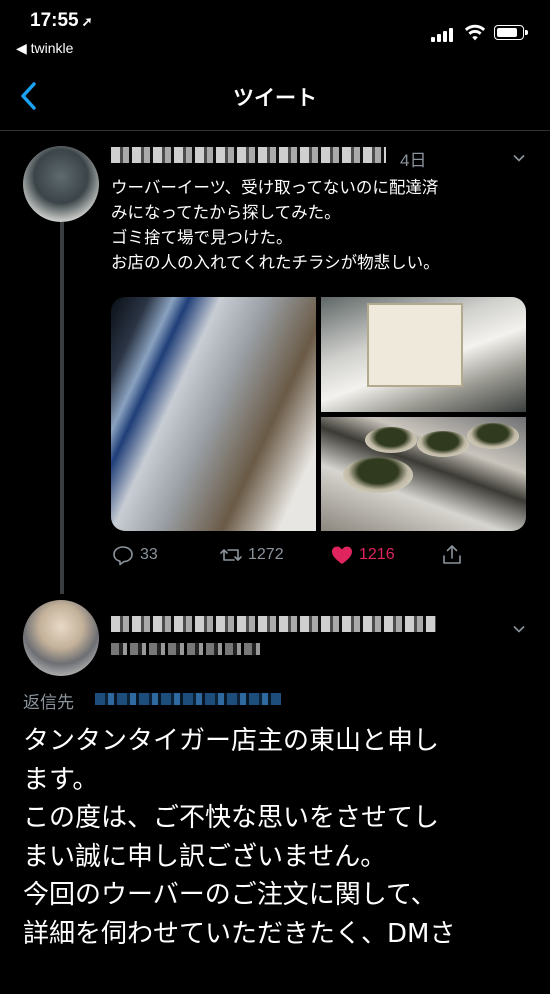  Describe the element at coordinates (134, 555) in the screenshot. I see `reply-button: 33` at that location.